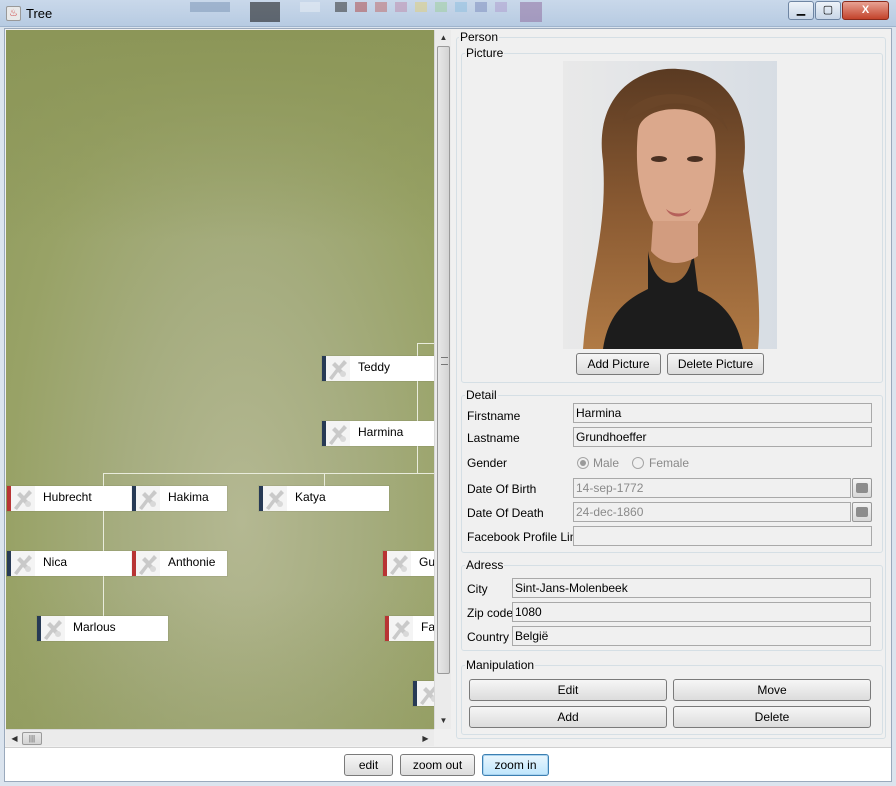  I want to click on country-field: België, so click(691, 636).